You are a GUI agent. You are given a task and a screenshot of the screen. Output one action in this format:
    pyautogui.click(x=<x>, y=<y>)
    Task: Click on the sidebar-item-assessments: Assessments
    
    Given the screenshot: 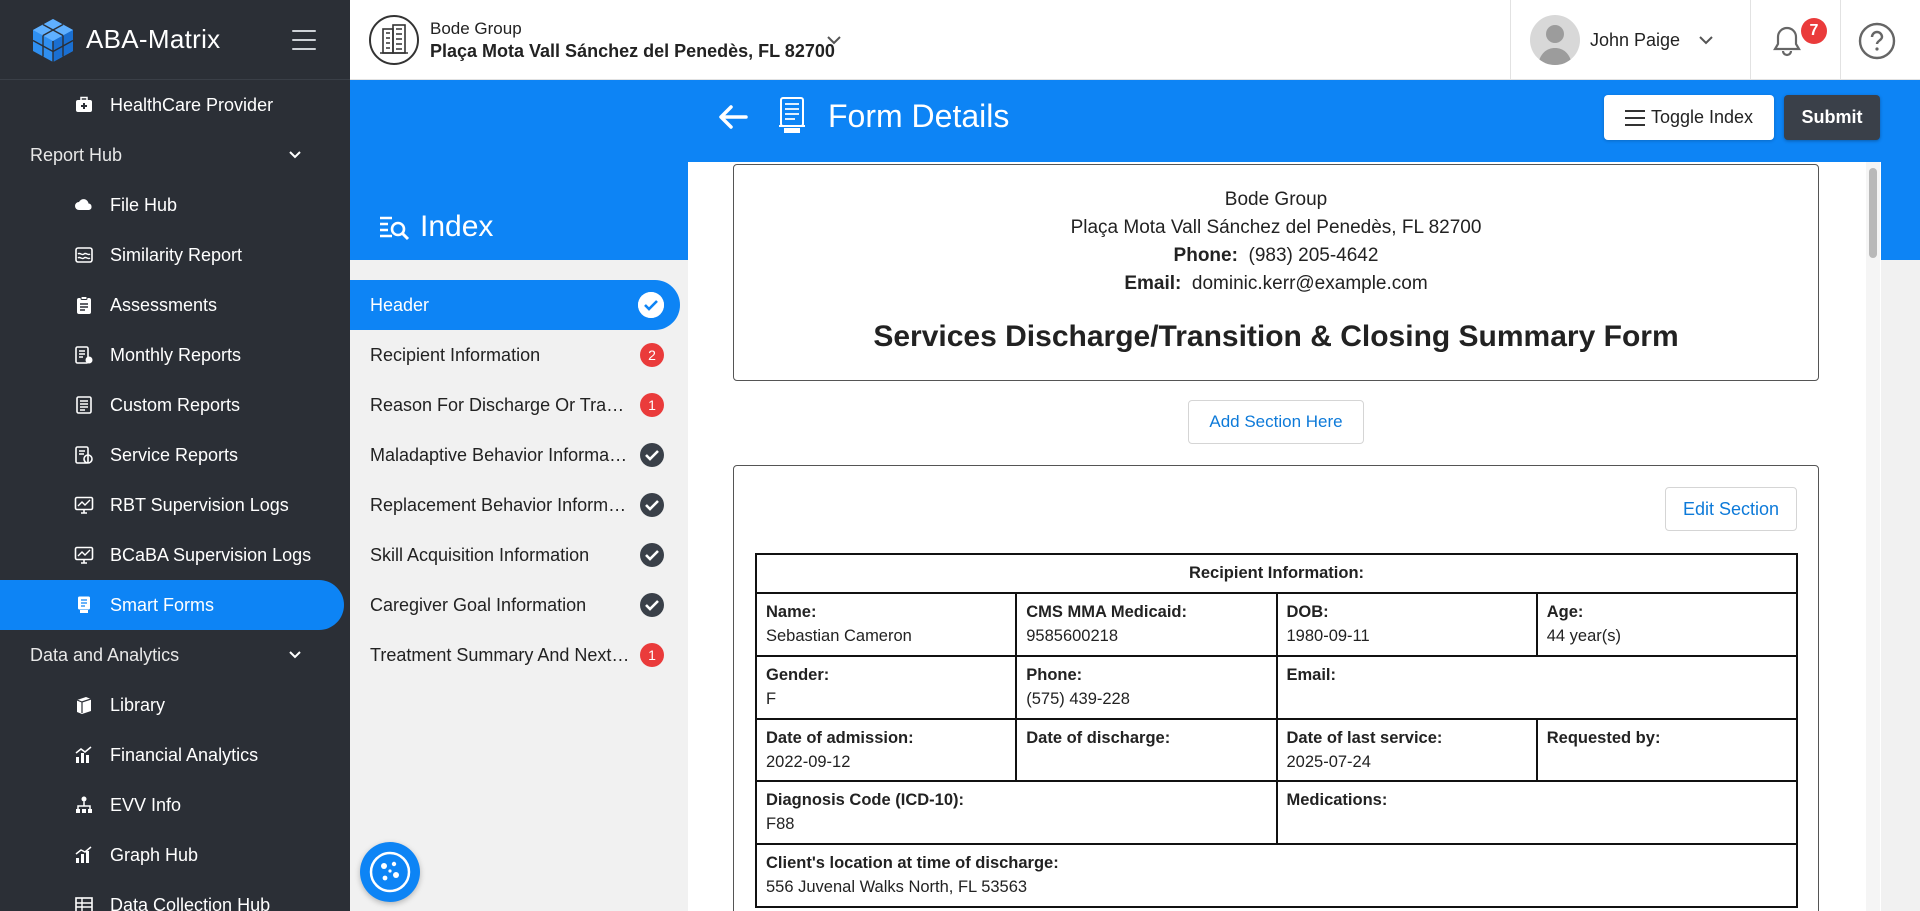 What is the action you would take?
    pyautogui.click(x=175, y=305)
    